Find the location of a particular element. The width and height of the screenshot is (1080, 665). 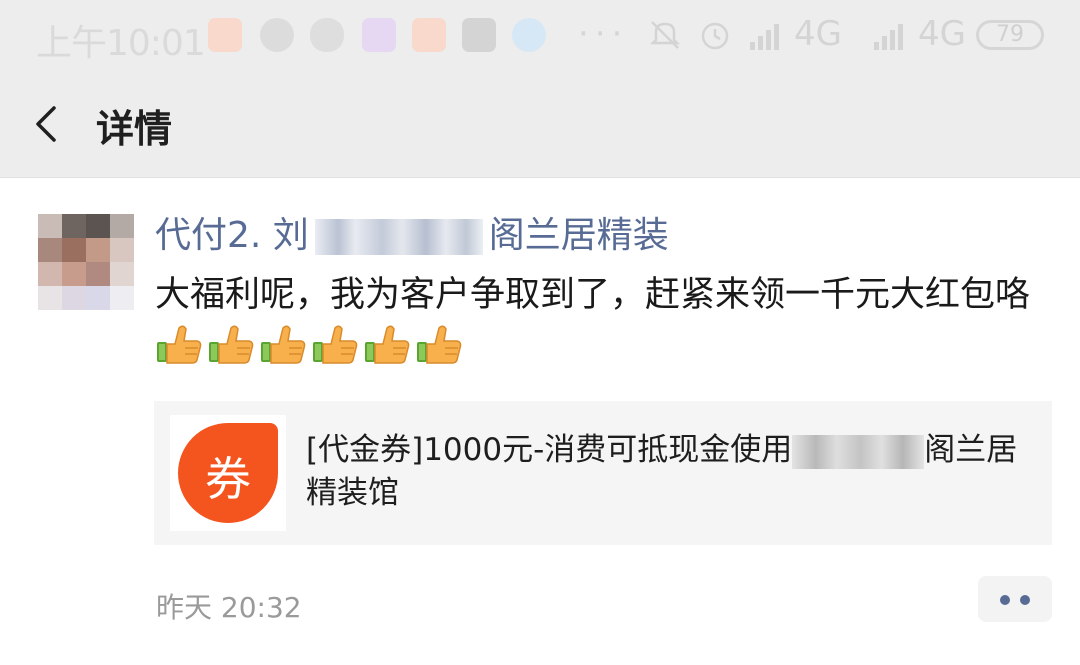

avatar is located at coordinates (86, 262).